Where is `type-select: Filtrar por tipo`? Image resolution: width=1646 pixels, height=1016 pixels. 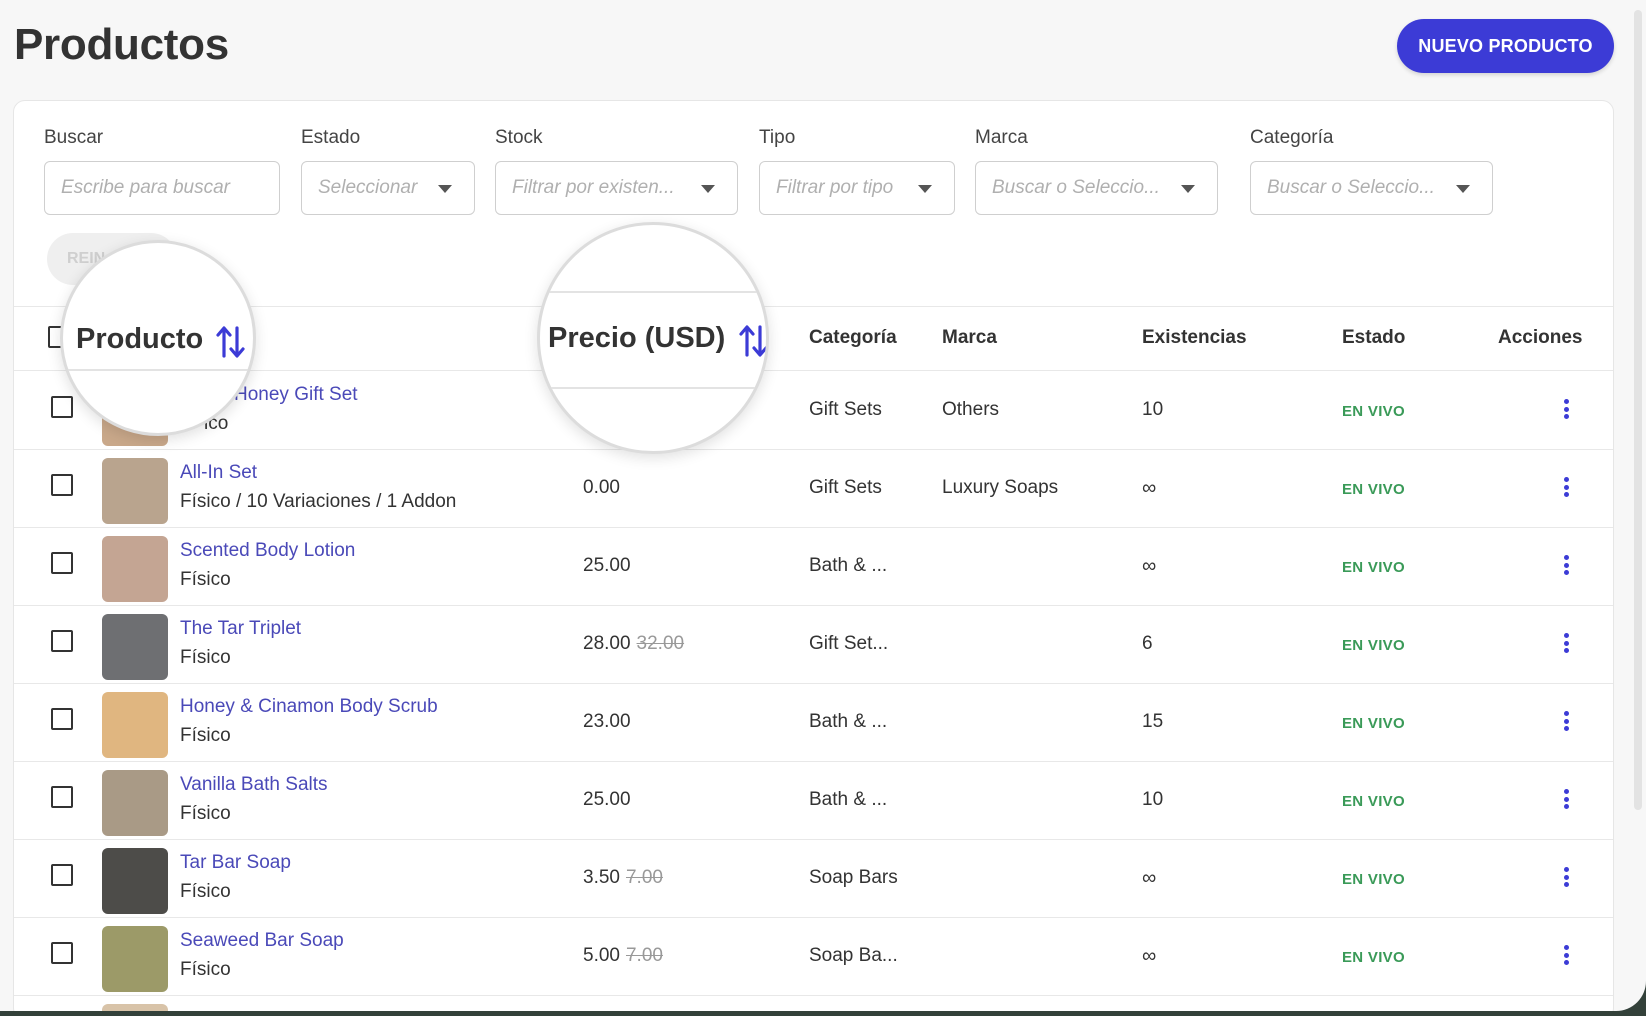
type-select: Filtrar por tipo is located at coordinates (857, 188).